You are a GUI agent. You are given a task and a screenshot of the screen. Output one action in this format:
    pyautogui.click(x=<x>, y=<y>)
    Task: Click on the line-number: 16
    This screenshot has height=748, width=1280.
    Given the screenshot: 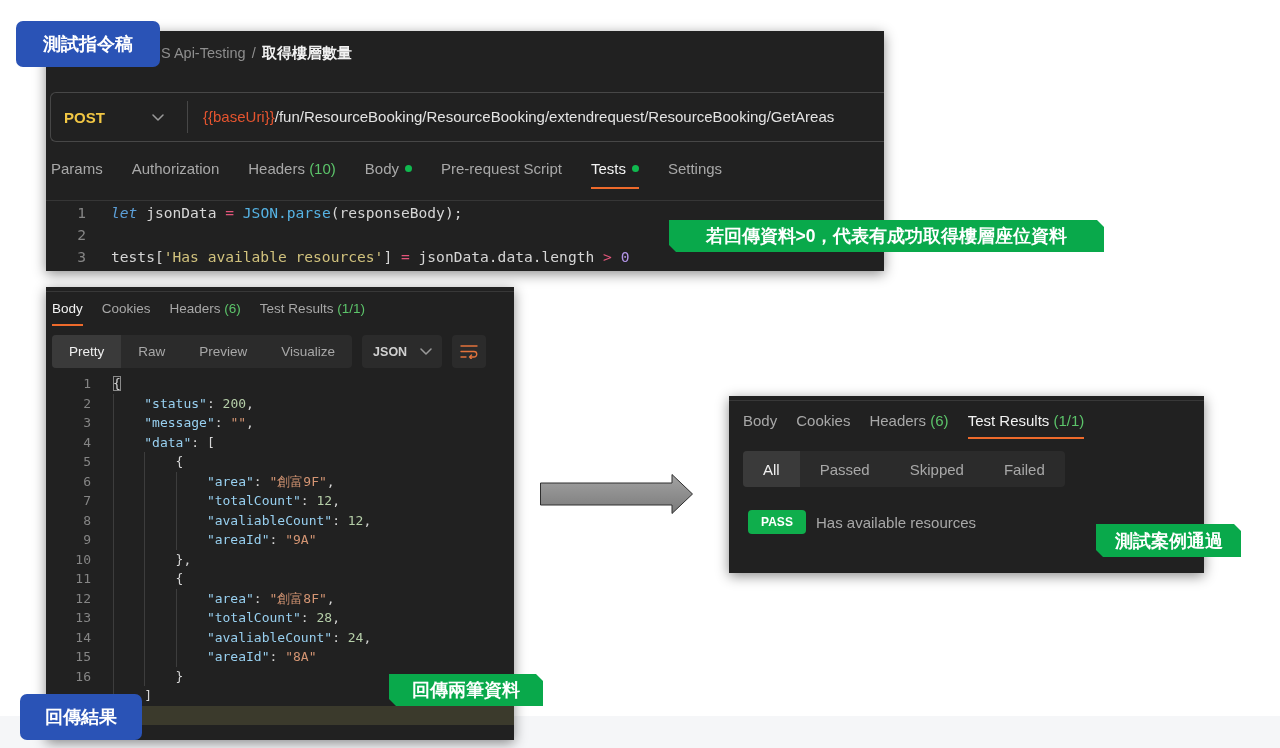 What is the action you would take?
    pyautogui.click(x=82, y=676)
    